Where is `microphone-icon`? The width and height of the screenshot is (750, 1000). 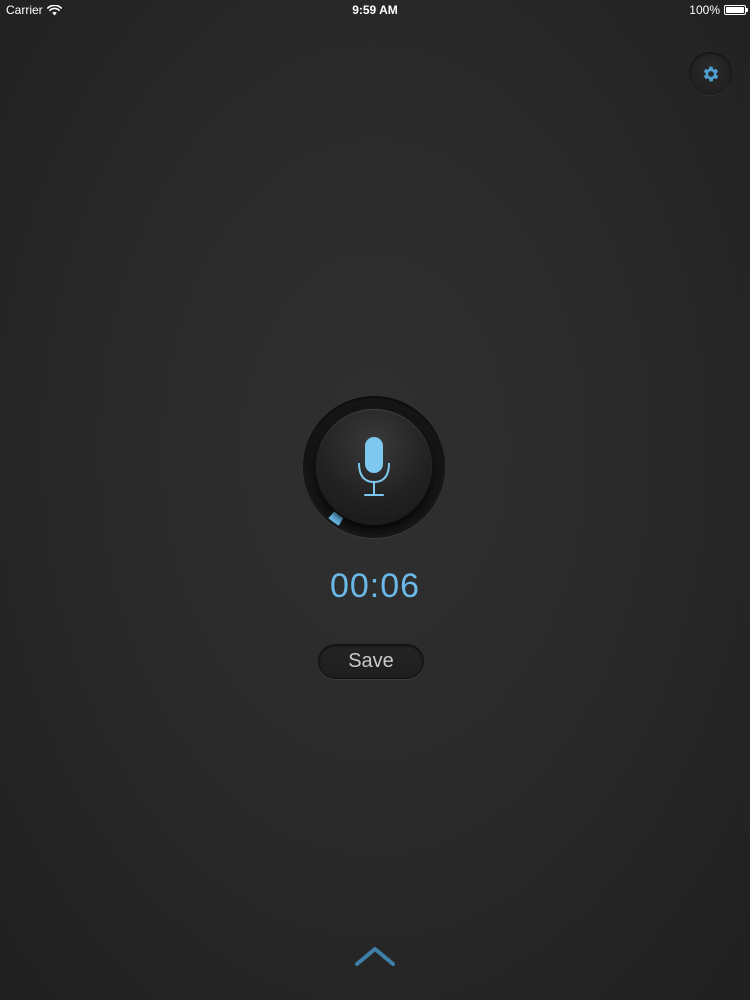 microphone-icon is located at coordinates (374, 466).